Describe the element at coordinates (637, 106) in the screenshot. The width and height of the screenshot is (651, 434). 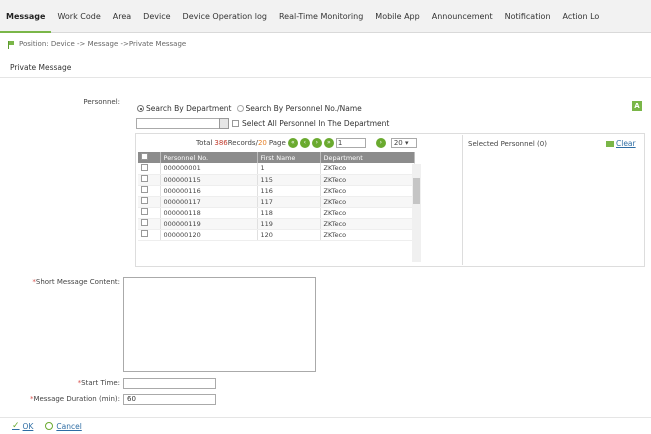
I see `personnel-badge-icon: A` at that location.